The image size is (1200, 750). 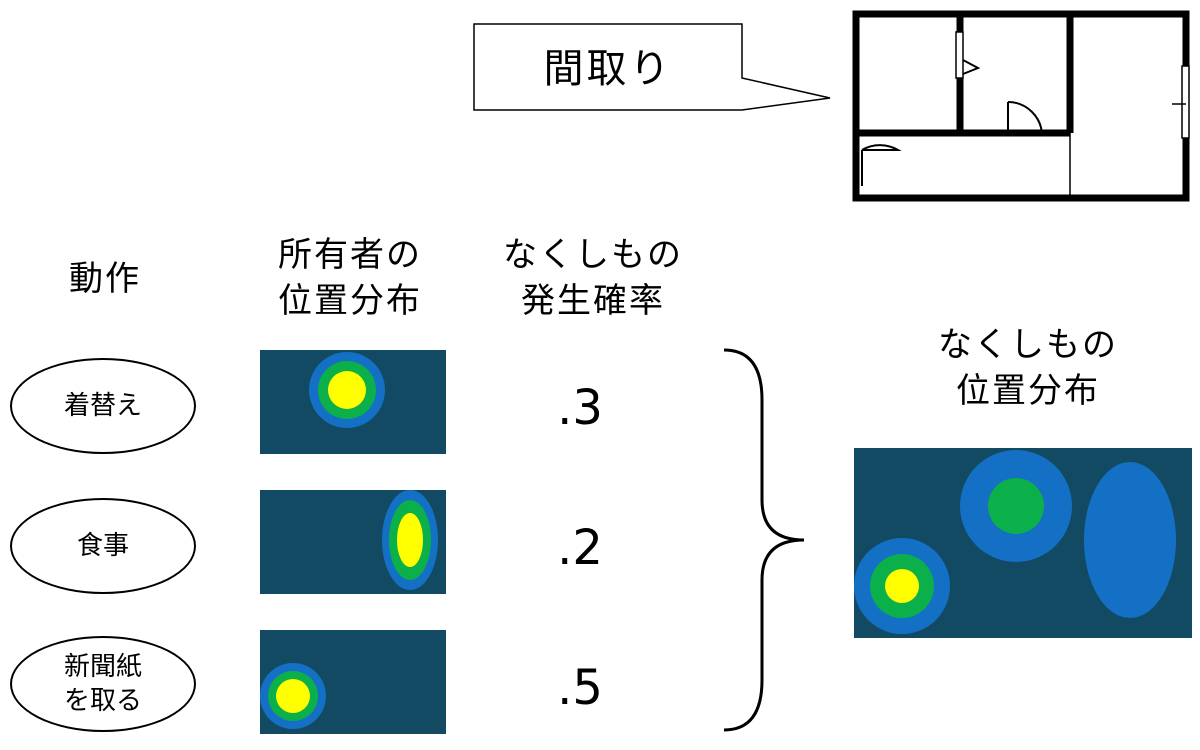 I want to click on owner-heatmap-eating, so click(x=353, y=542).